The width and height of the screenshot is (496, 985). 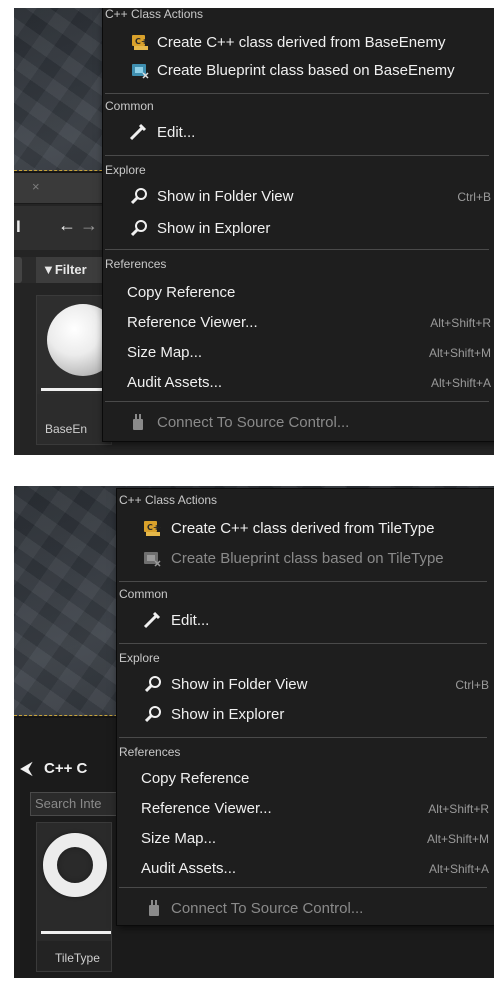 What do you see at coordinates (67, 225) in the screenshot?
I see `back-arrow-icon: ←` at bounding box center [67, 225].